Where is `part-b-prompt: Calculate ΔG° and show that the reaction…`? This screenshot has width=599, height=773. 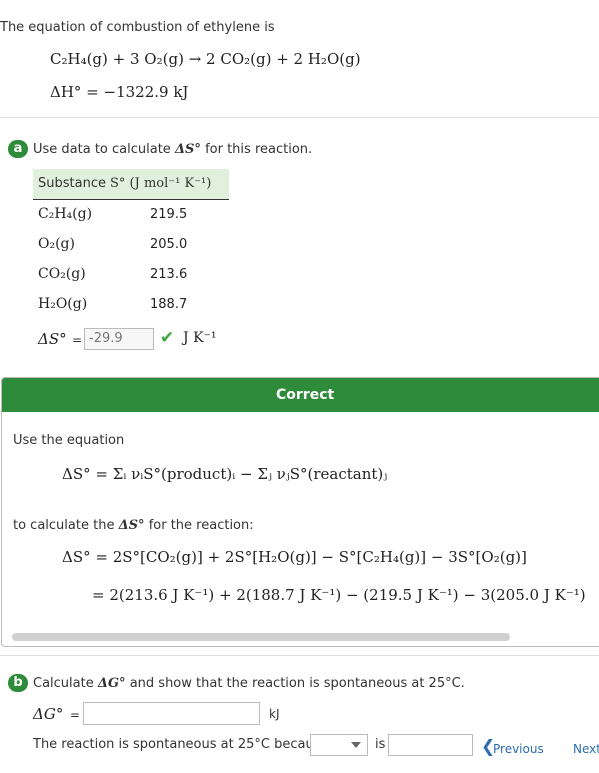
part-b-prompt: Calculate ΔG° and show that the reaction… is located at coordinates (249, 683).